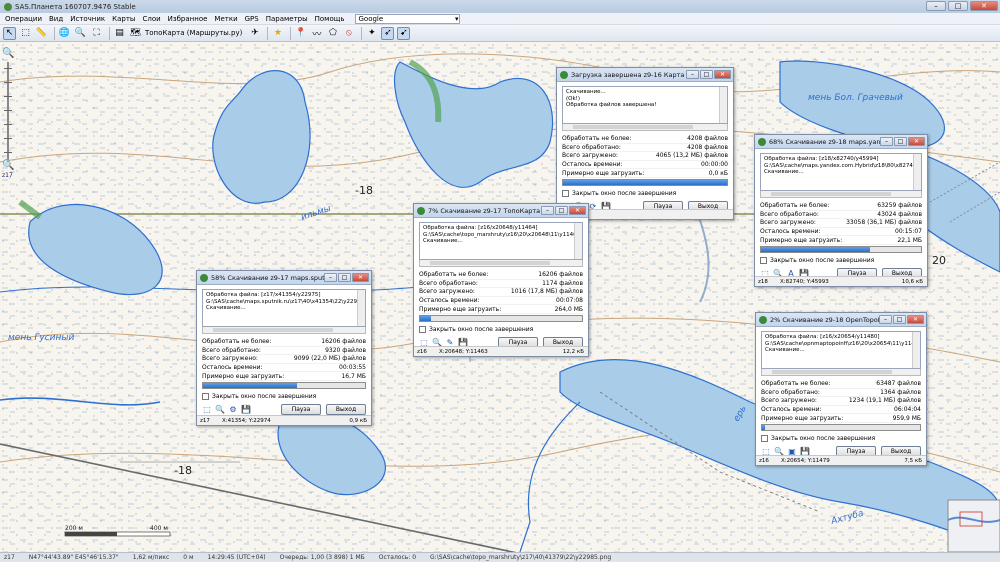 This screenshot has height=562, width=1000. Describe the element at coordinates (300, 33) in the screenshot. I see `placemark-icon: 📍` at that location.